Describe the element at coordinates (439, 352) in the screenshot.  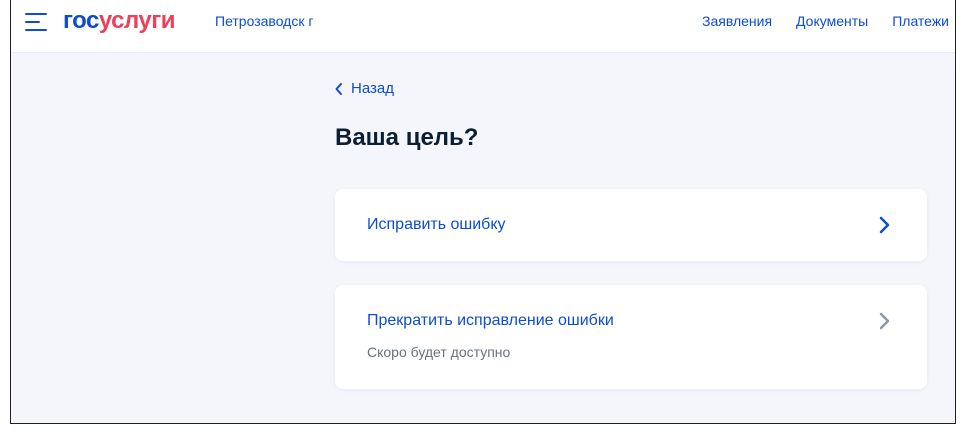
I see `option-status-text: Скоро будет доступно` at that location.